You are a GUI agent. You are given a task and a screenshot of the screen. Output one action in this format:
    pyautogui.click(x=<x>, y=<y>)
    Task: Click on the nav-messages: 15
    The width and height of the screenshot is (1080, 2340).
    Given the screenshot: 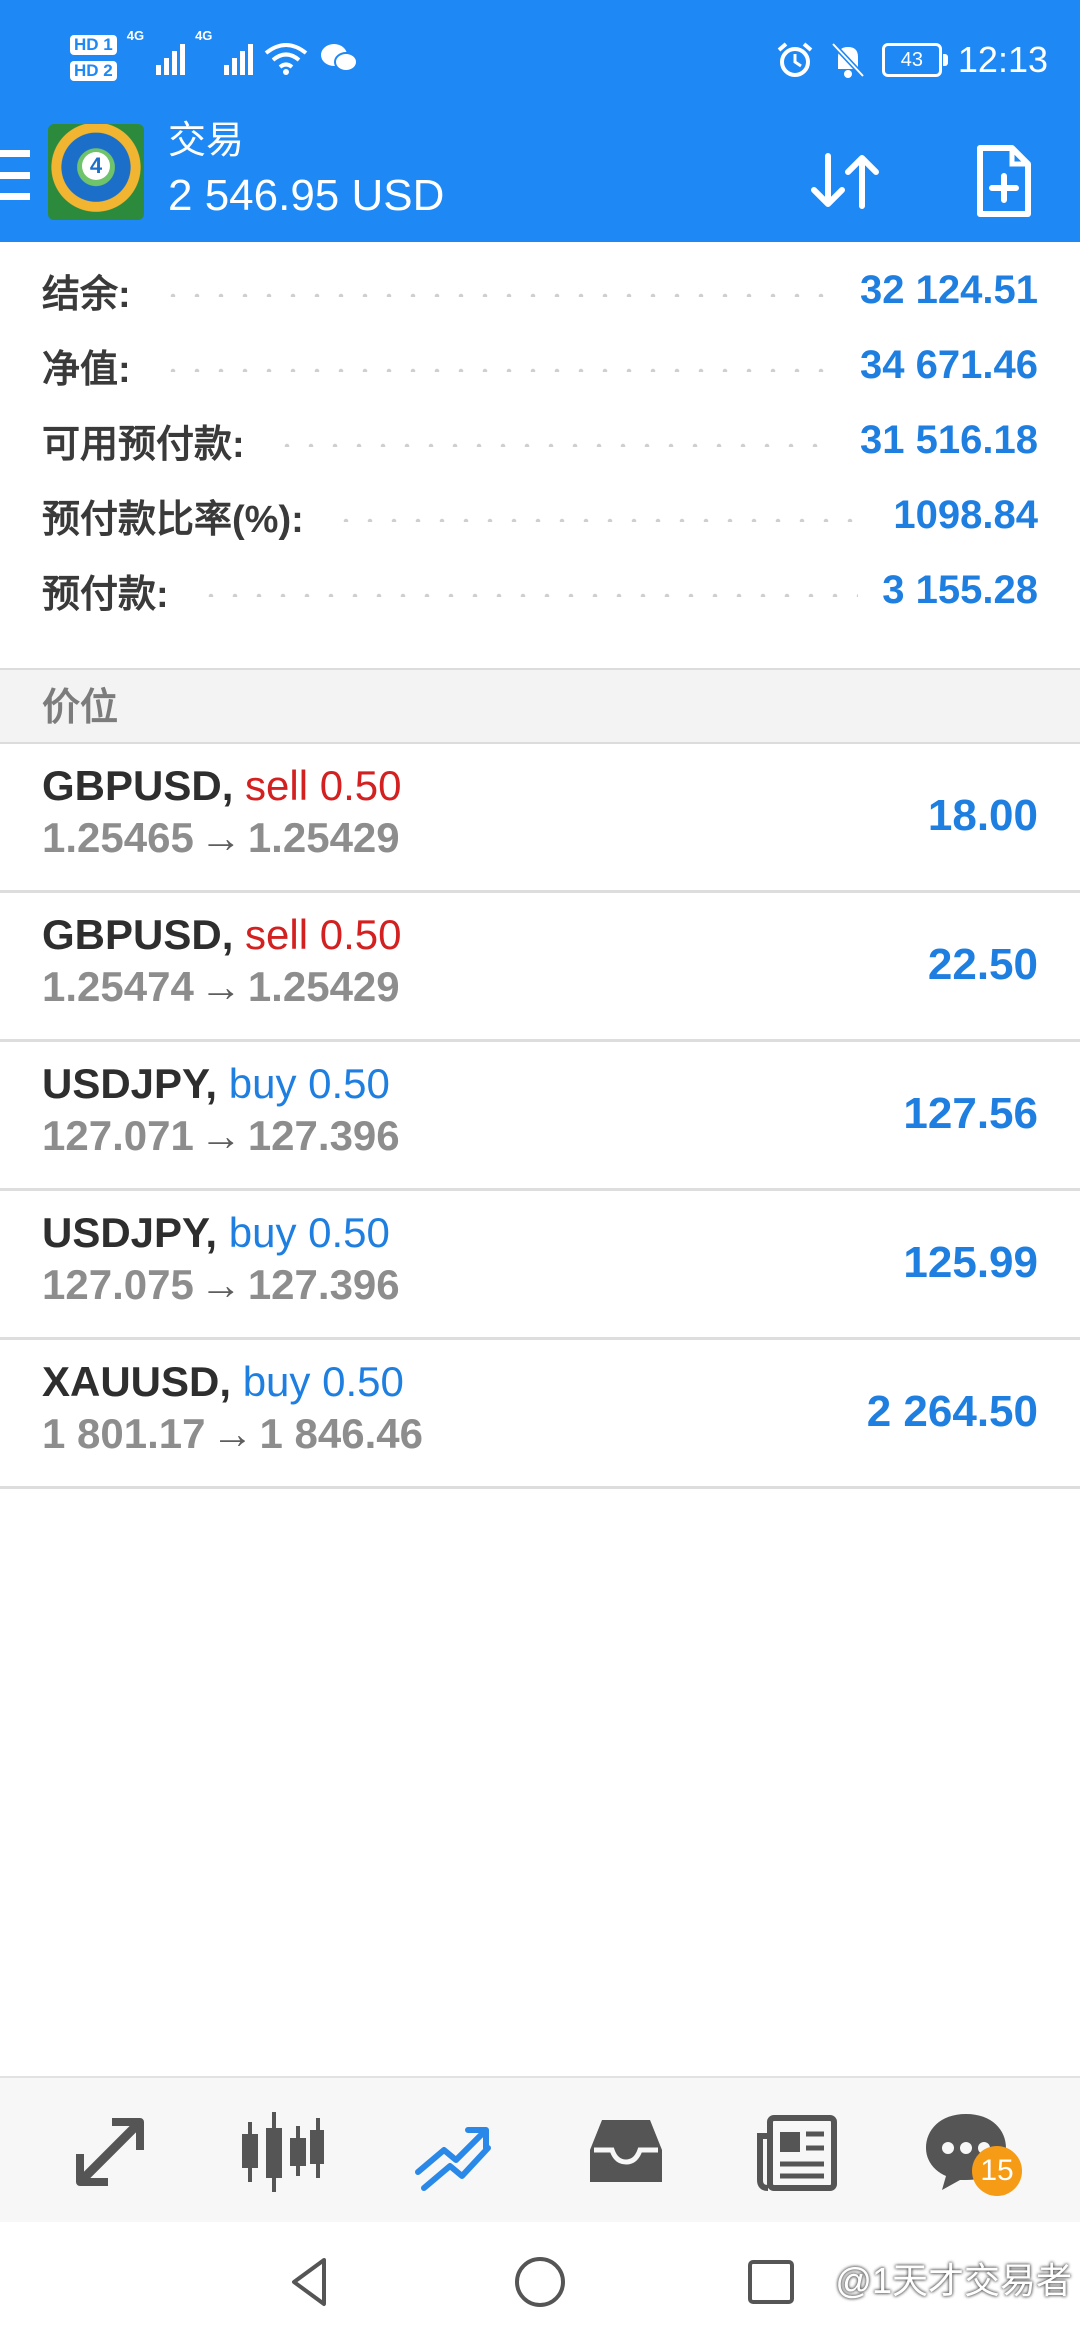 What is the action you would take?
    pyautogui.click(x=969, y=2152)
    